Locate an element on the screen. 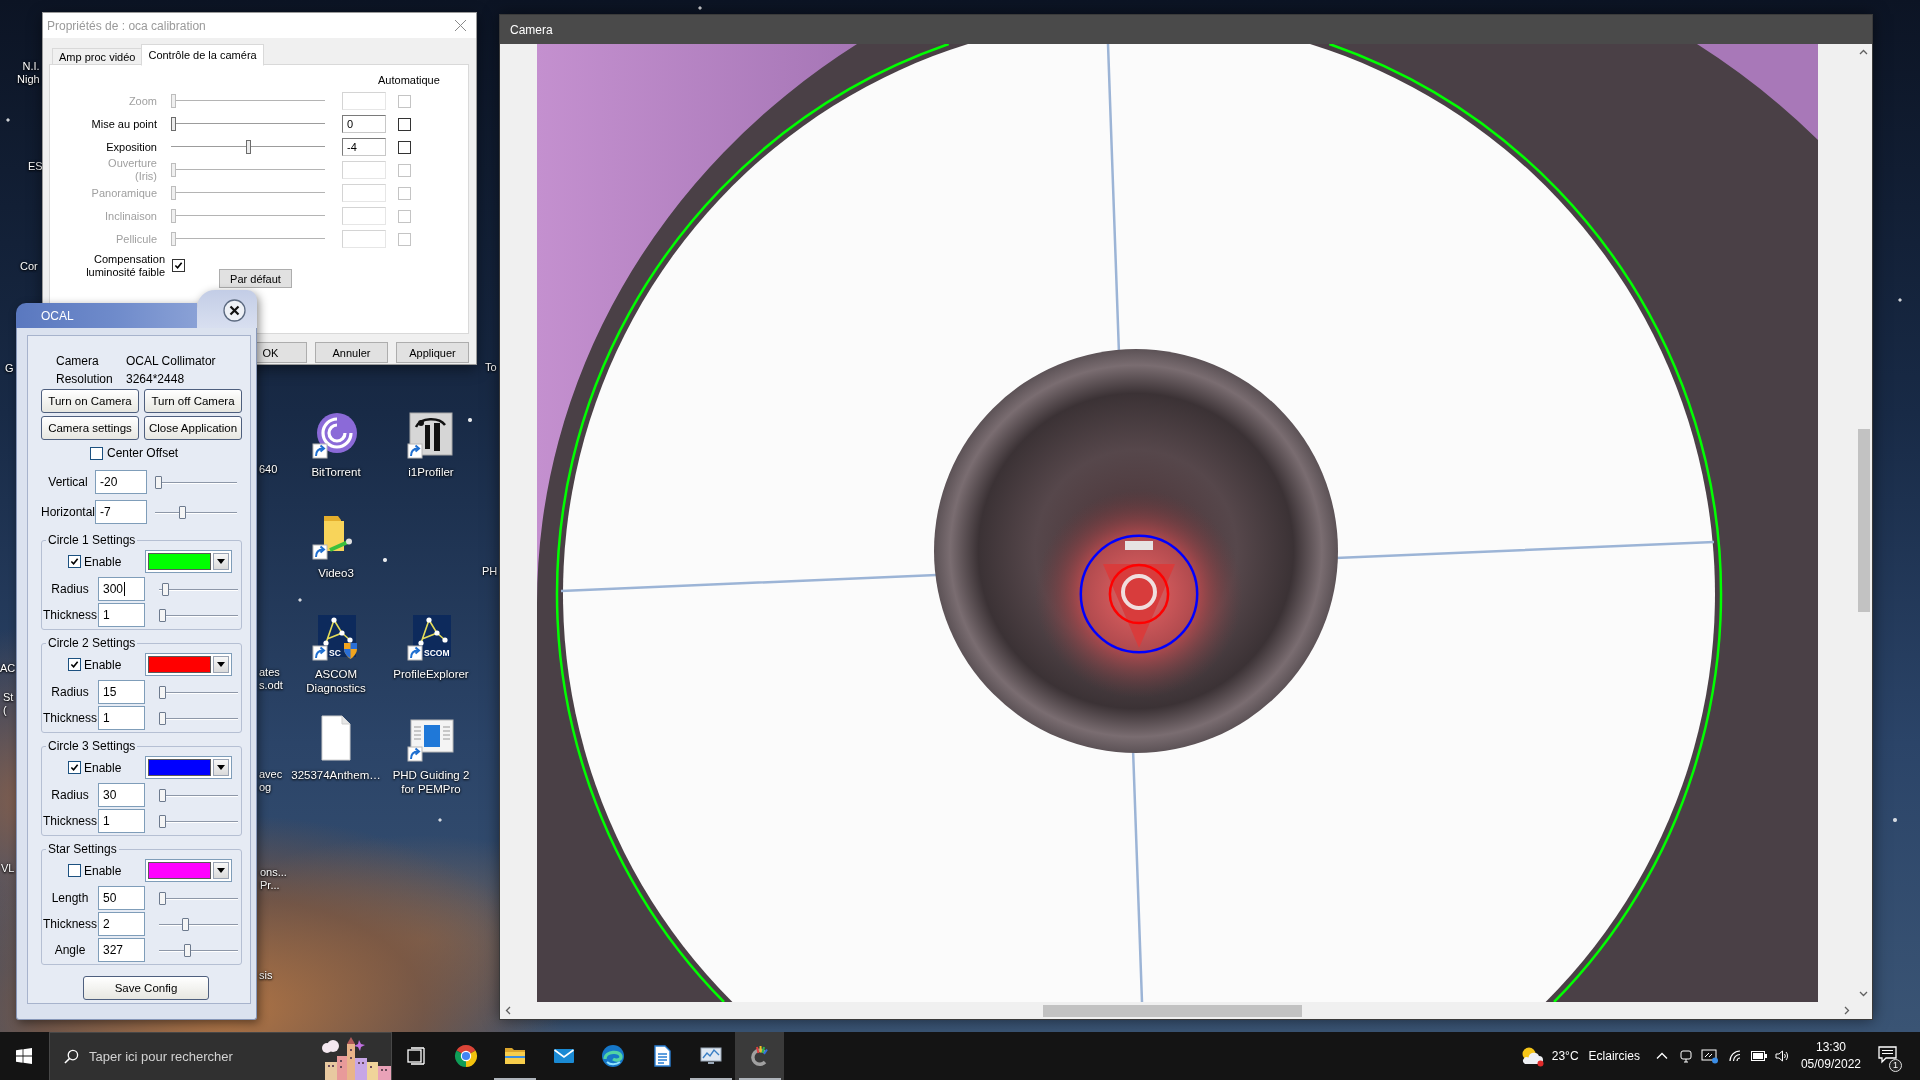 Image resolution: width=1920 pixels, height=1080 pixels. icon-label: ES is located at coordinates (35, 166).